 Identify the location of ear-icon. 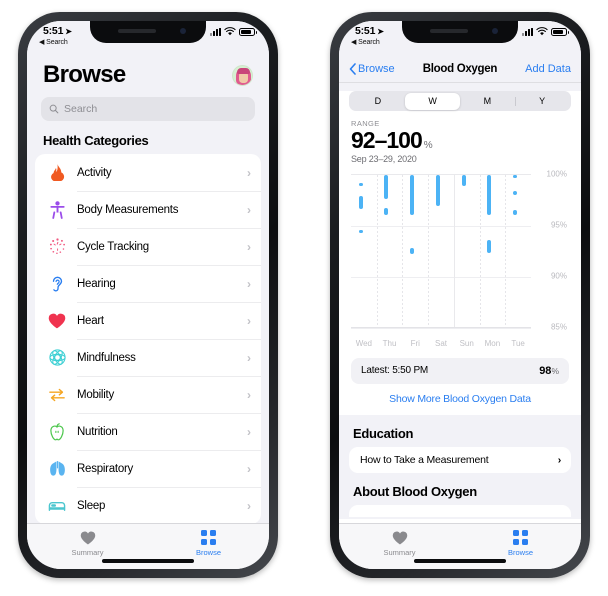
(57, 284).